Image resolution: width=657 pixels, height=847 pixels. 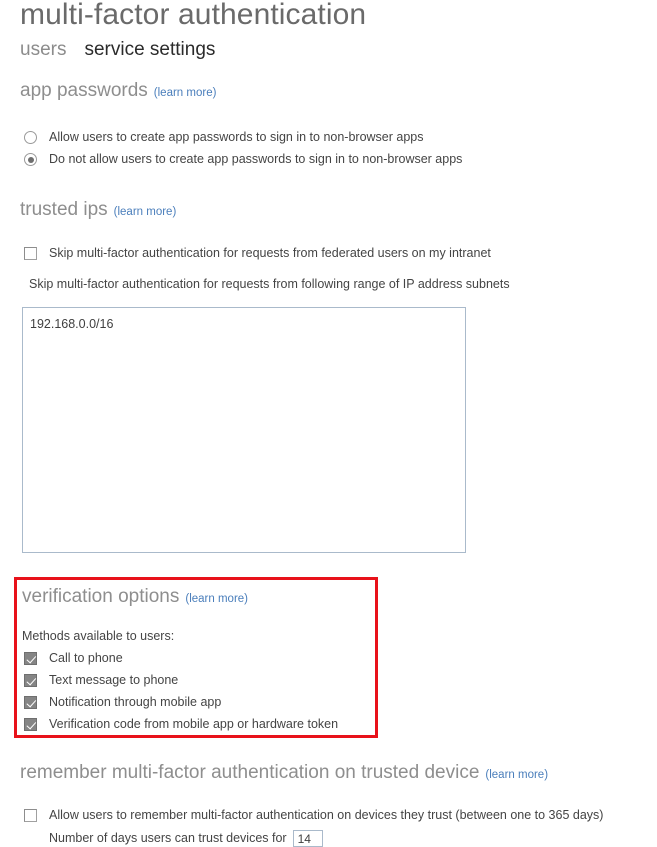 I want to click on tab-users: users, so click(x=43, y=50).